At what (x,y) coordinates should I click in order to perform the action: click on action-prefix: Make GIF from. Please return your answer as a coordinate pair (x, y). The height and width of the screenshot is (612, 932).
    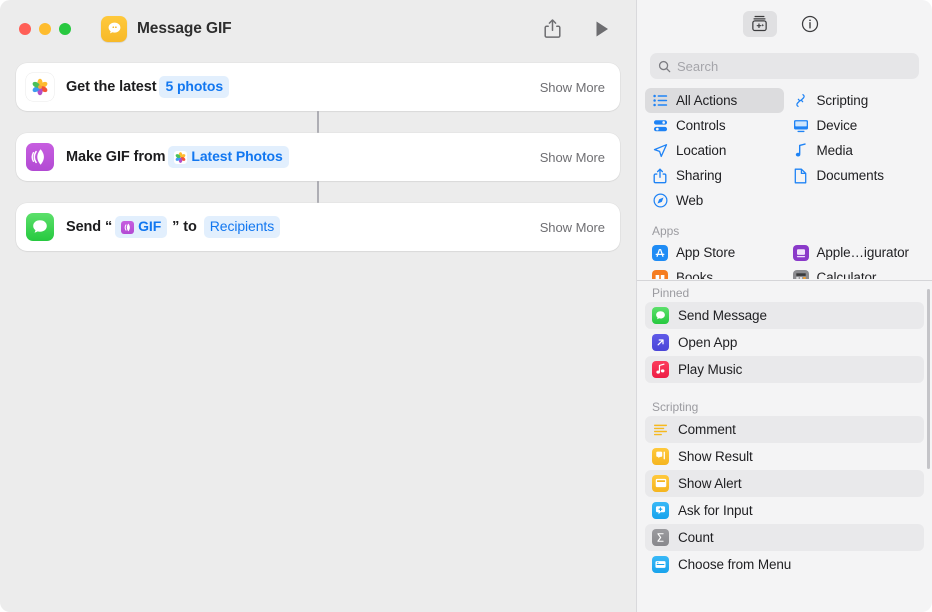
    Looking at the image, I should click on (116, 157).